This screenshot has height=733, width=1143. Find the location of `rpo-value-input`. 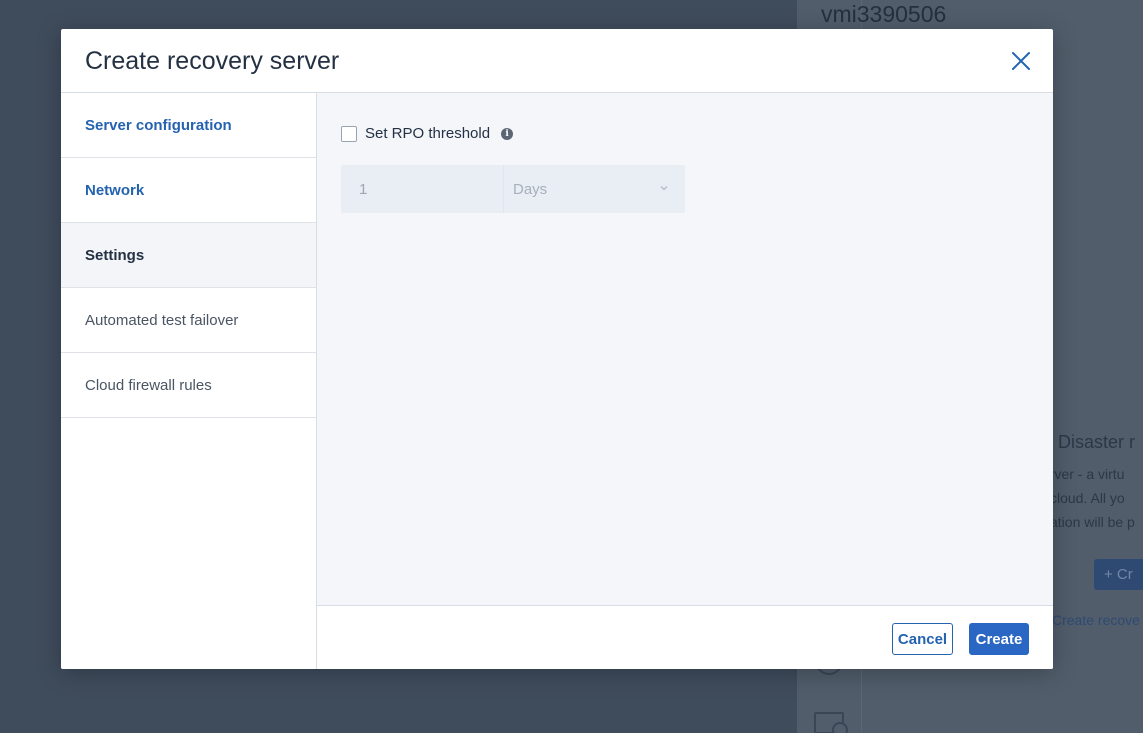

rpo-value-input is located at coordinates (422, 189).